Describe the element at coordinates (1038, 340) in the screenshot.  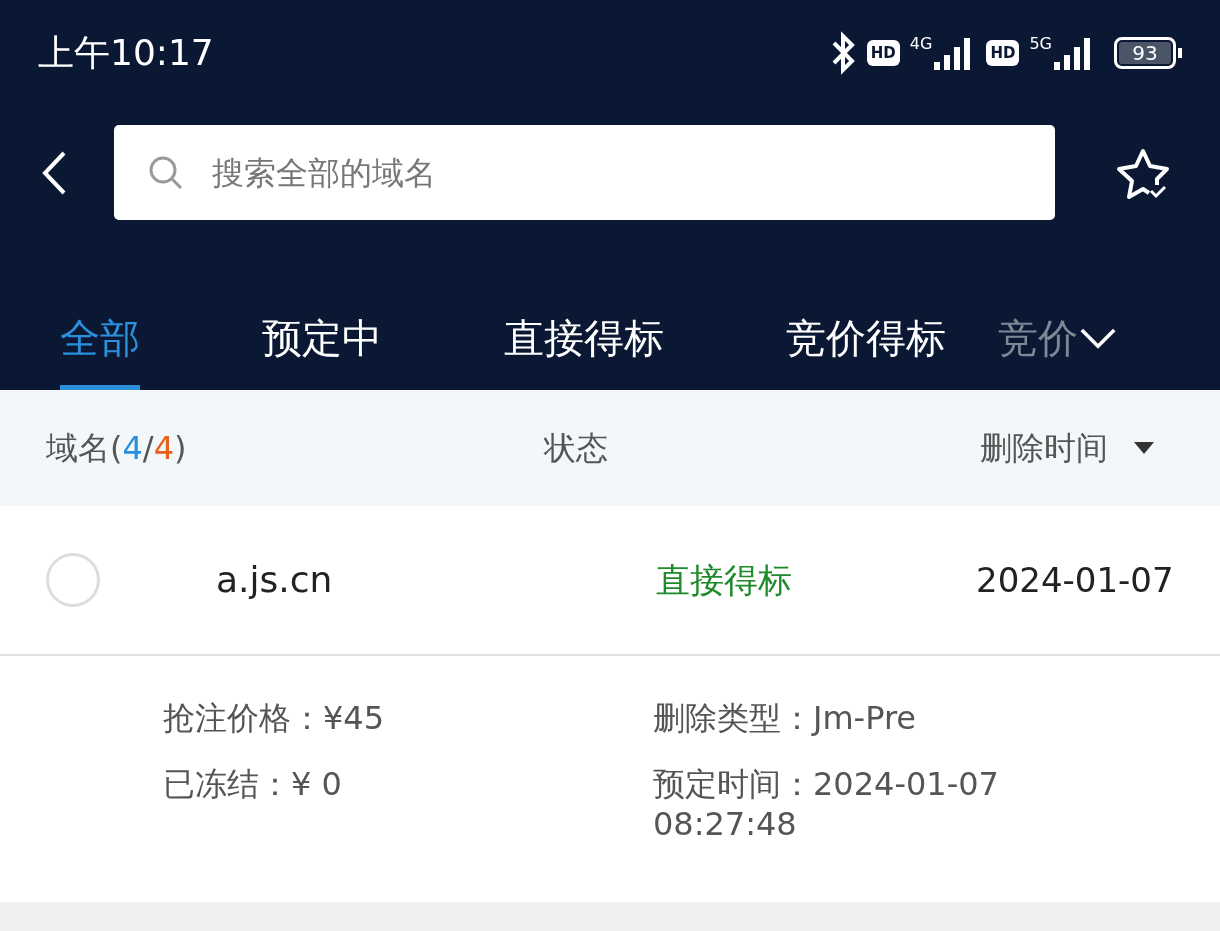
I see `tab: 竞价` at that location.